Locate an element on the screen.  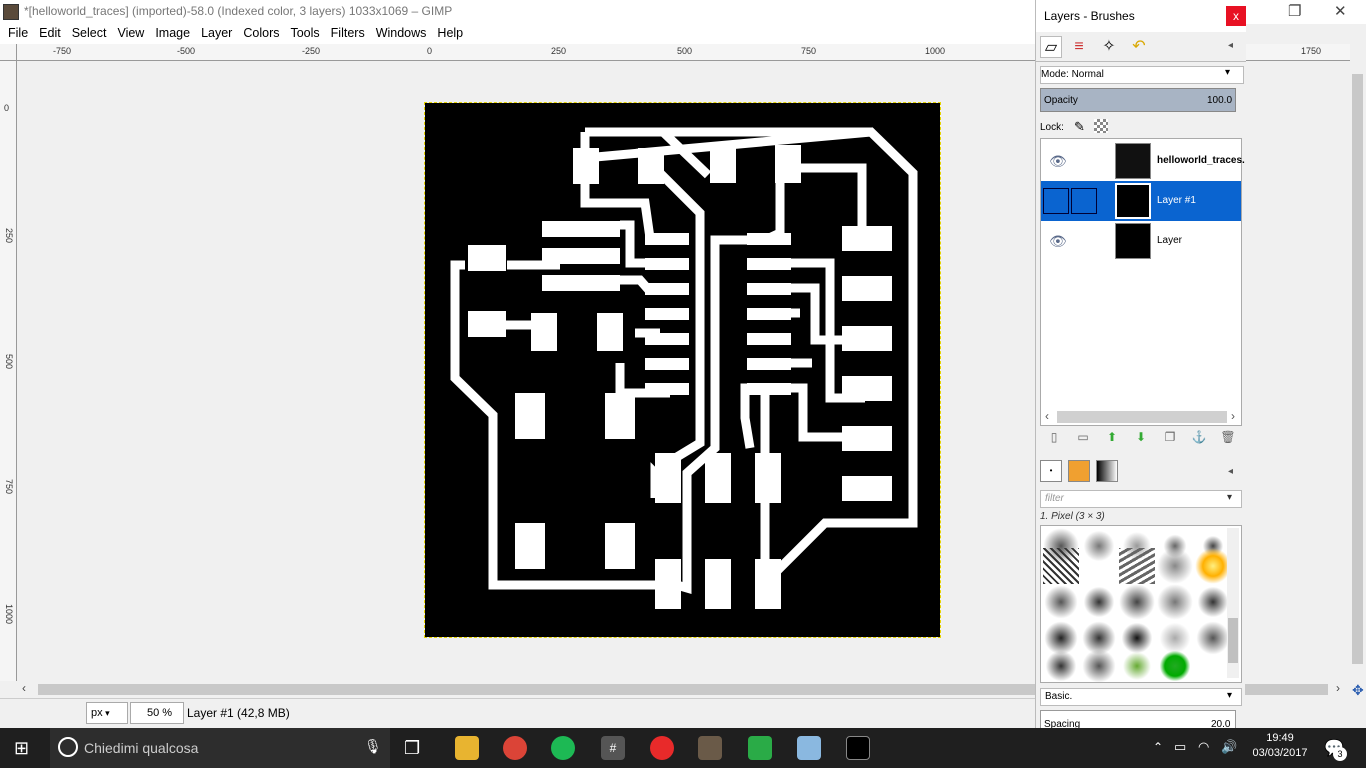
dock-close-button: x is located at coordinates (1236, 16).